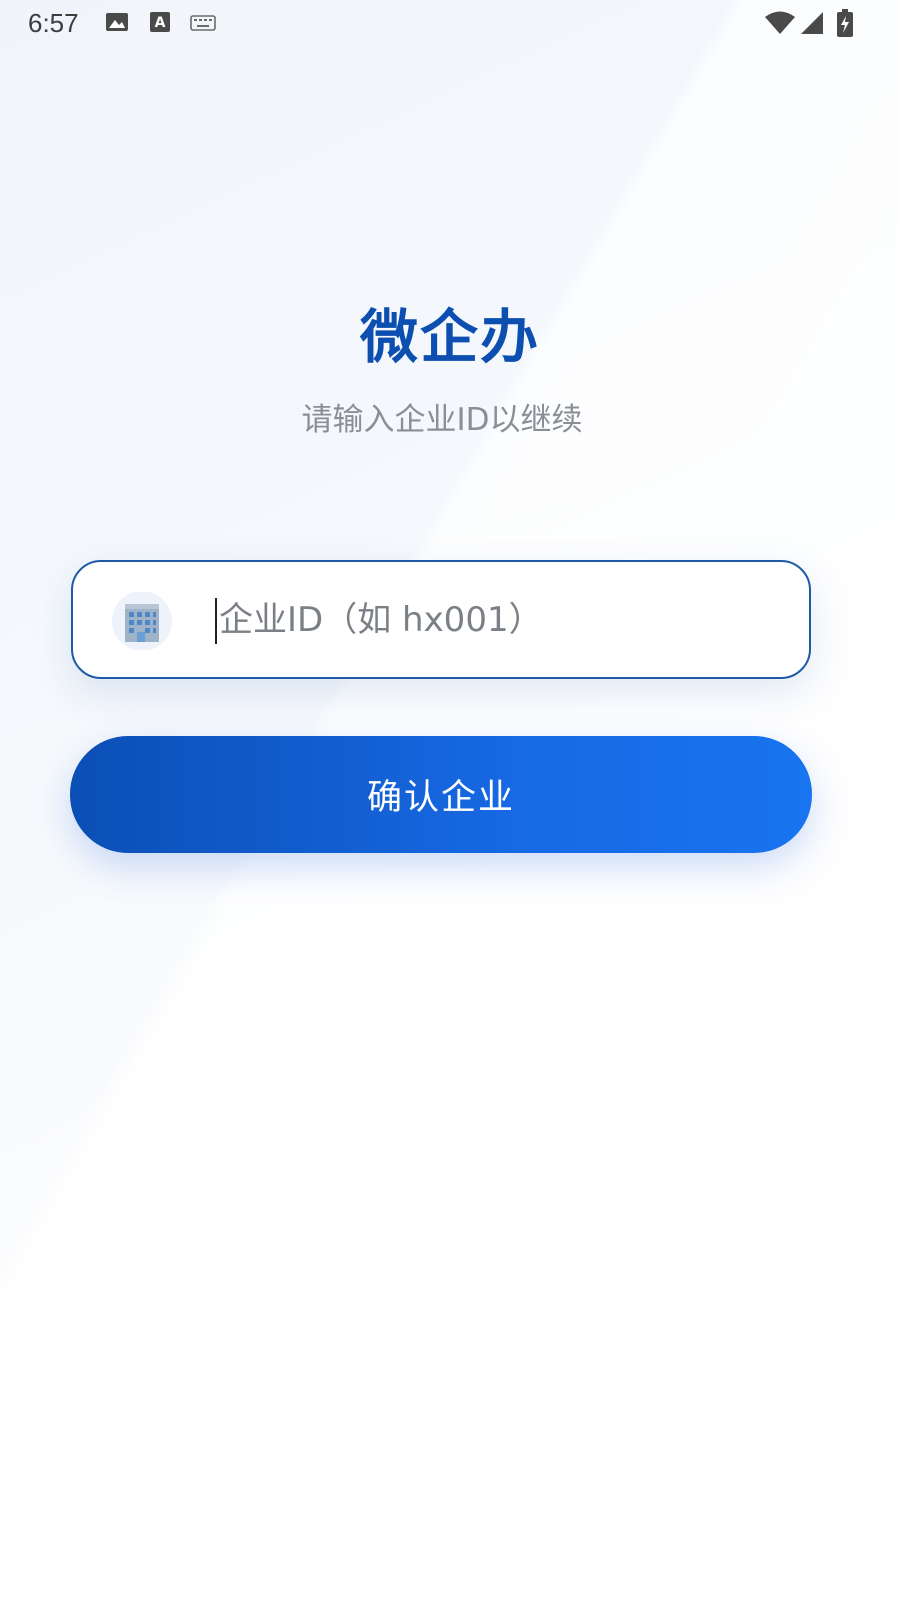 The width and height of the screenshot is (900, 1600). I want to click on cellular-signal-icon, so click(812, 23).